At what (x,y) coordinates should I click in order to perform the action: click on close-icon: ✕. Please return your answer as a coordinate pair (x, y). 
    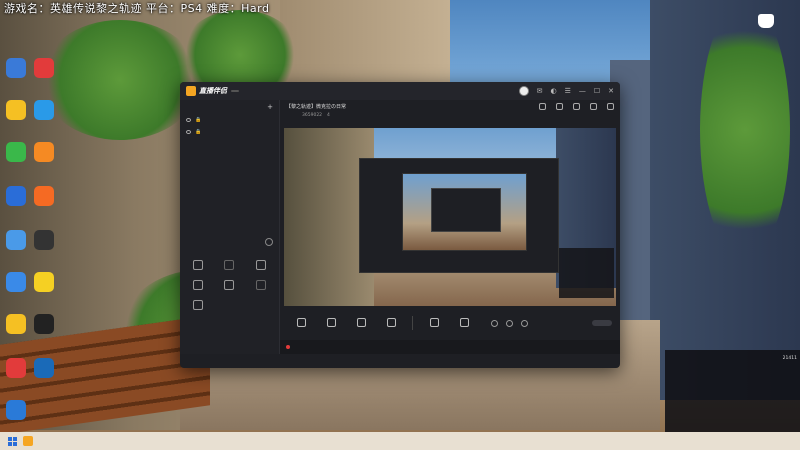
    Looking at the image, I should click on (611, 91).